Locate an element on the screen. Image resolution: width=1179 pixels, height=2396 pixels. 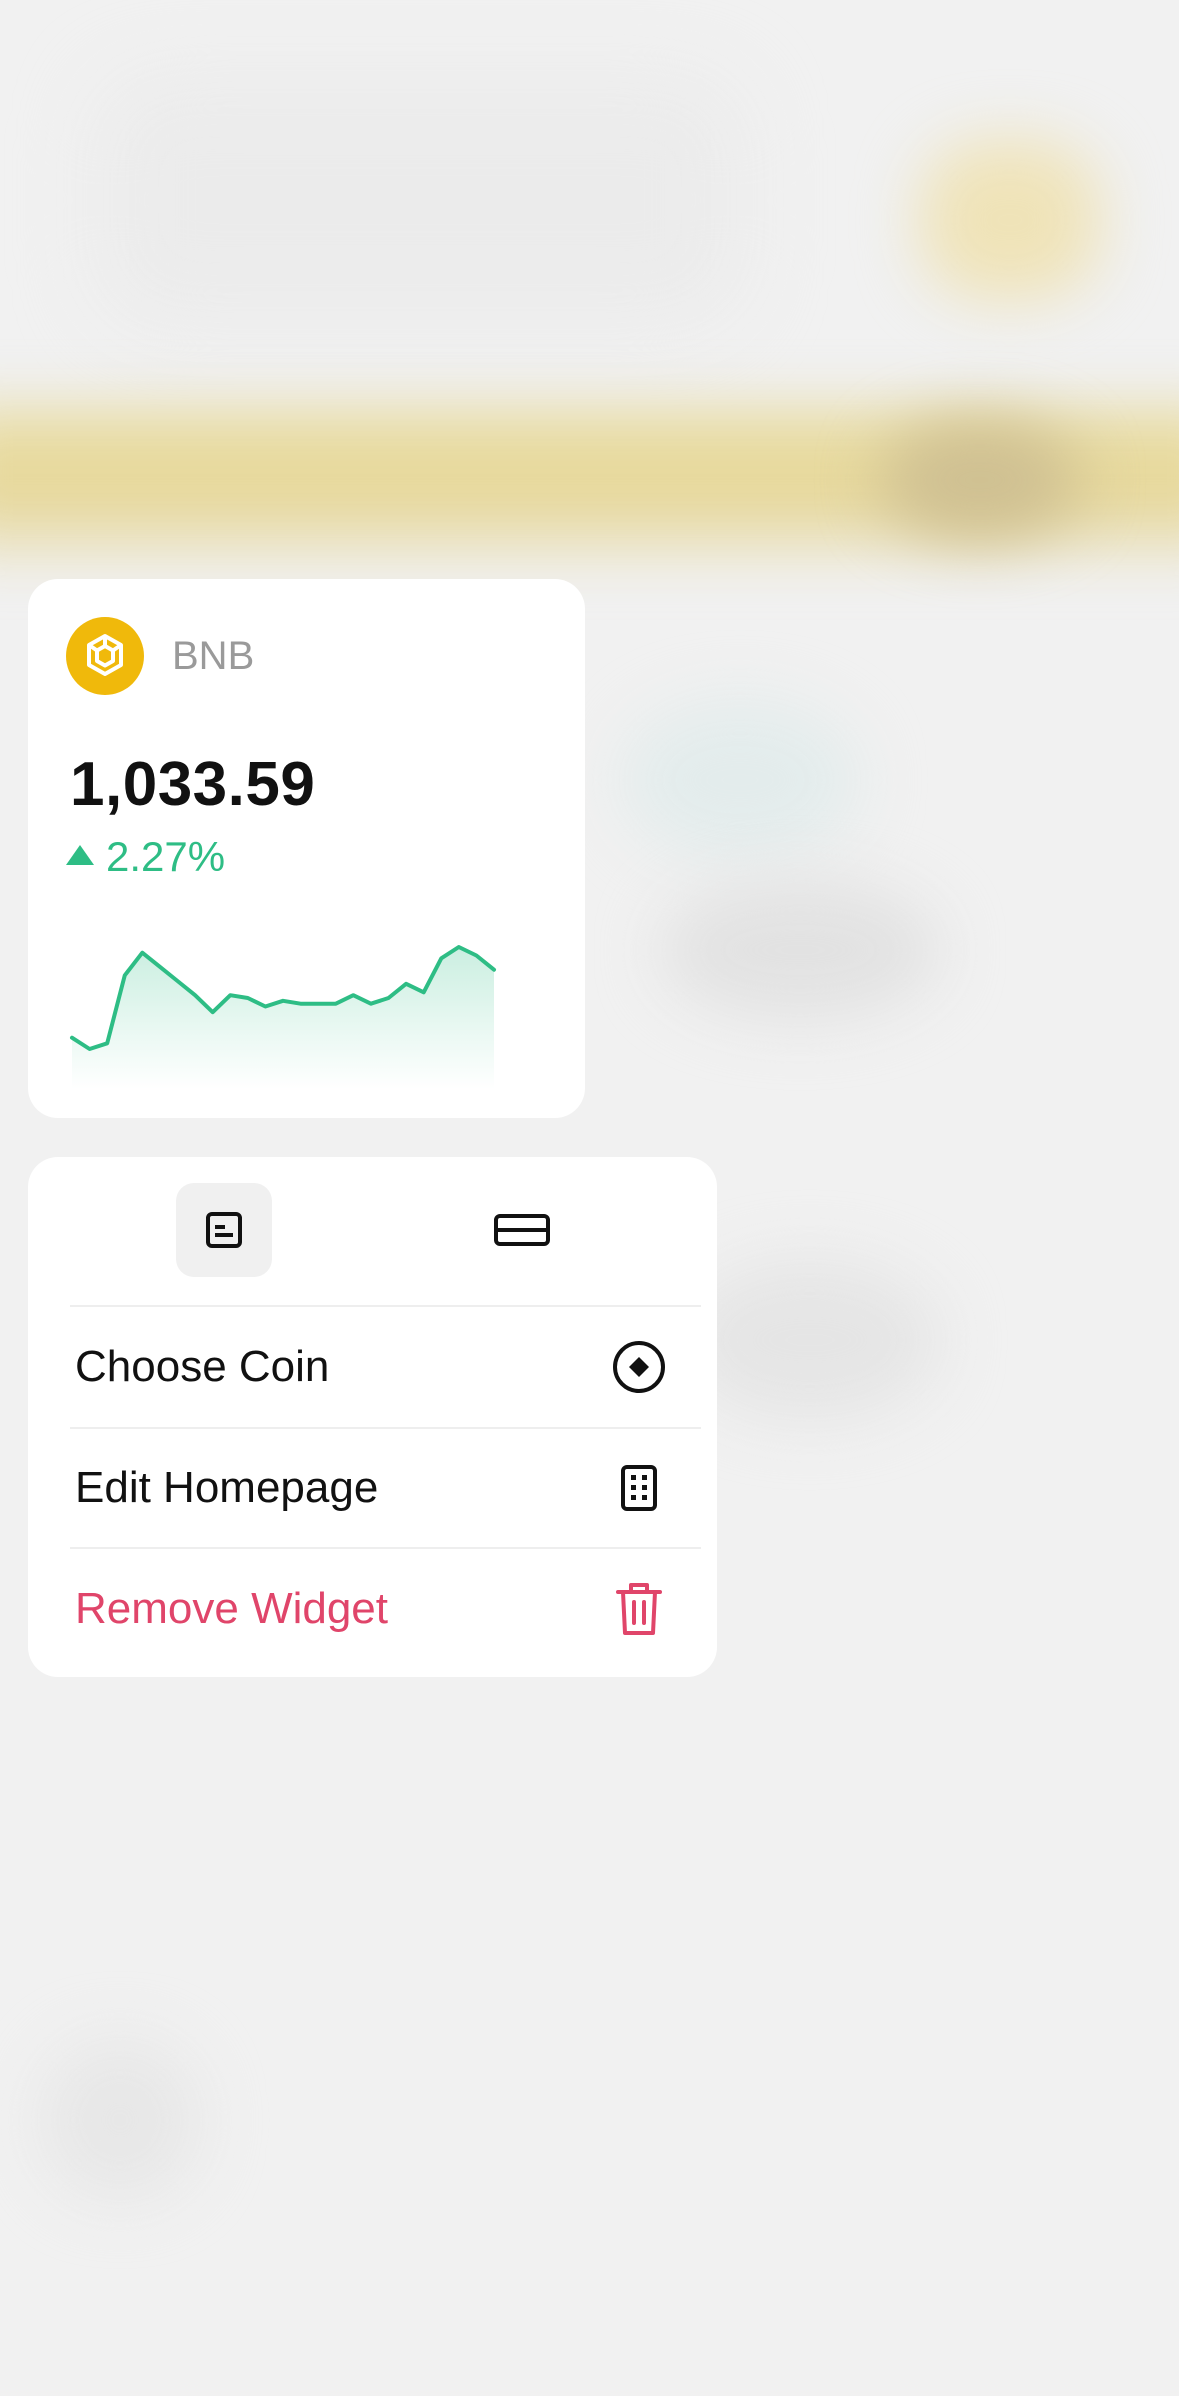
widget-context-menu: Choose Coin Edit Homepage Remove Widget is located at coordinates (372, 1417).